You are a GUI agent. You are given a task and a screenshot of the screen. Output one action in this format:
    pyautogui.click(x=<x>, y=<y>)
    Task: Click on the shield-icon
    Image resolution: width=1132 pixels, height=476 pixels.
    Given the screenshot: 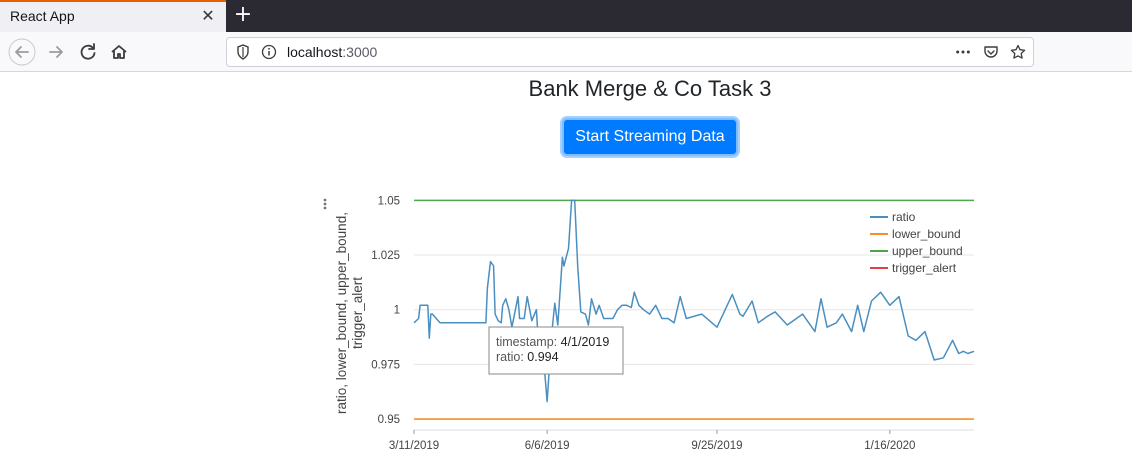 What is the action you would take?
    pyautogui.click(x=243, y=52)
    